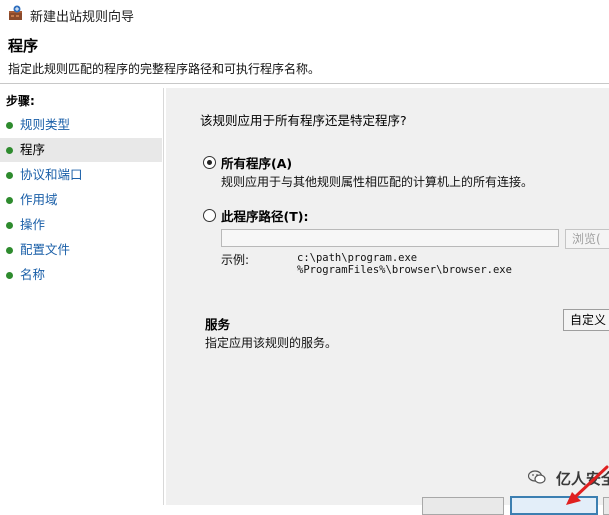 Image resolution: width=609 pixels, height=515 pixels. I want to click on sidebar-item-label: 配置文件, so click(45, 249).